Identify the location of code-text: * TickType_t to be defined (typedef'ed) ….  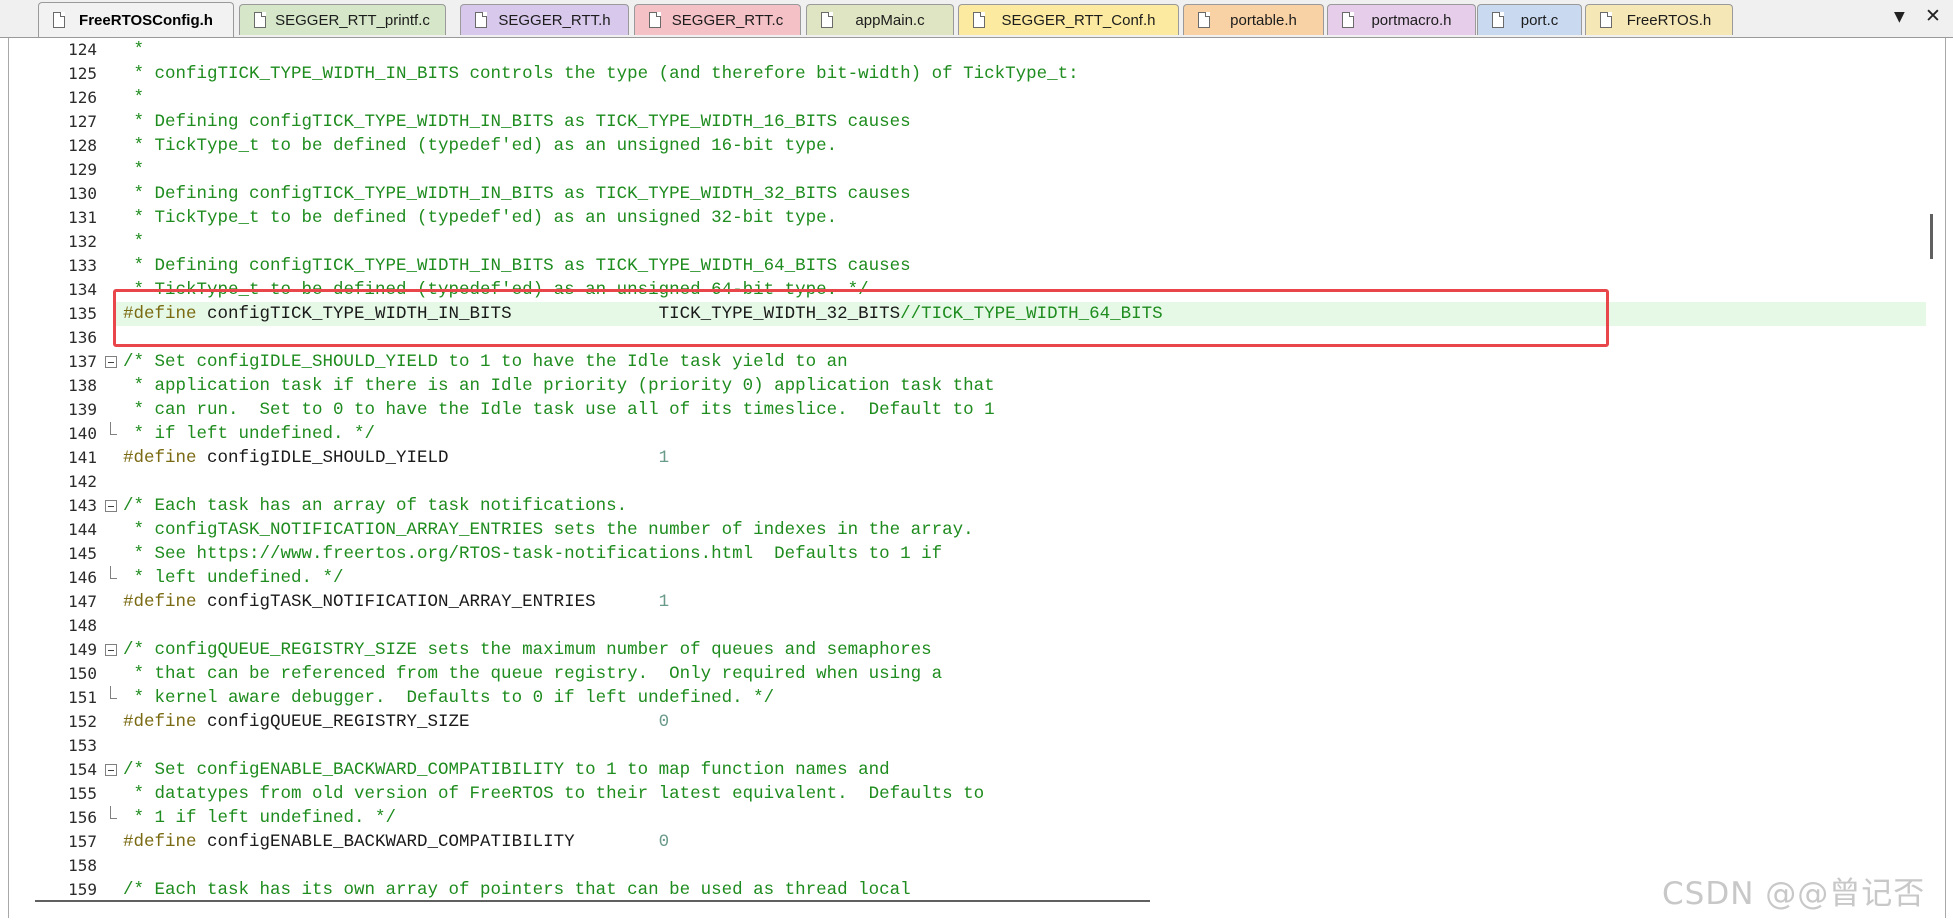
(480, 146).